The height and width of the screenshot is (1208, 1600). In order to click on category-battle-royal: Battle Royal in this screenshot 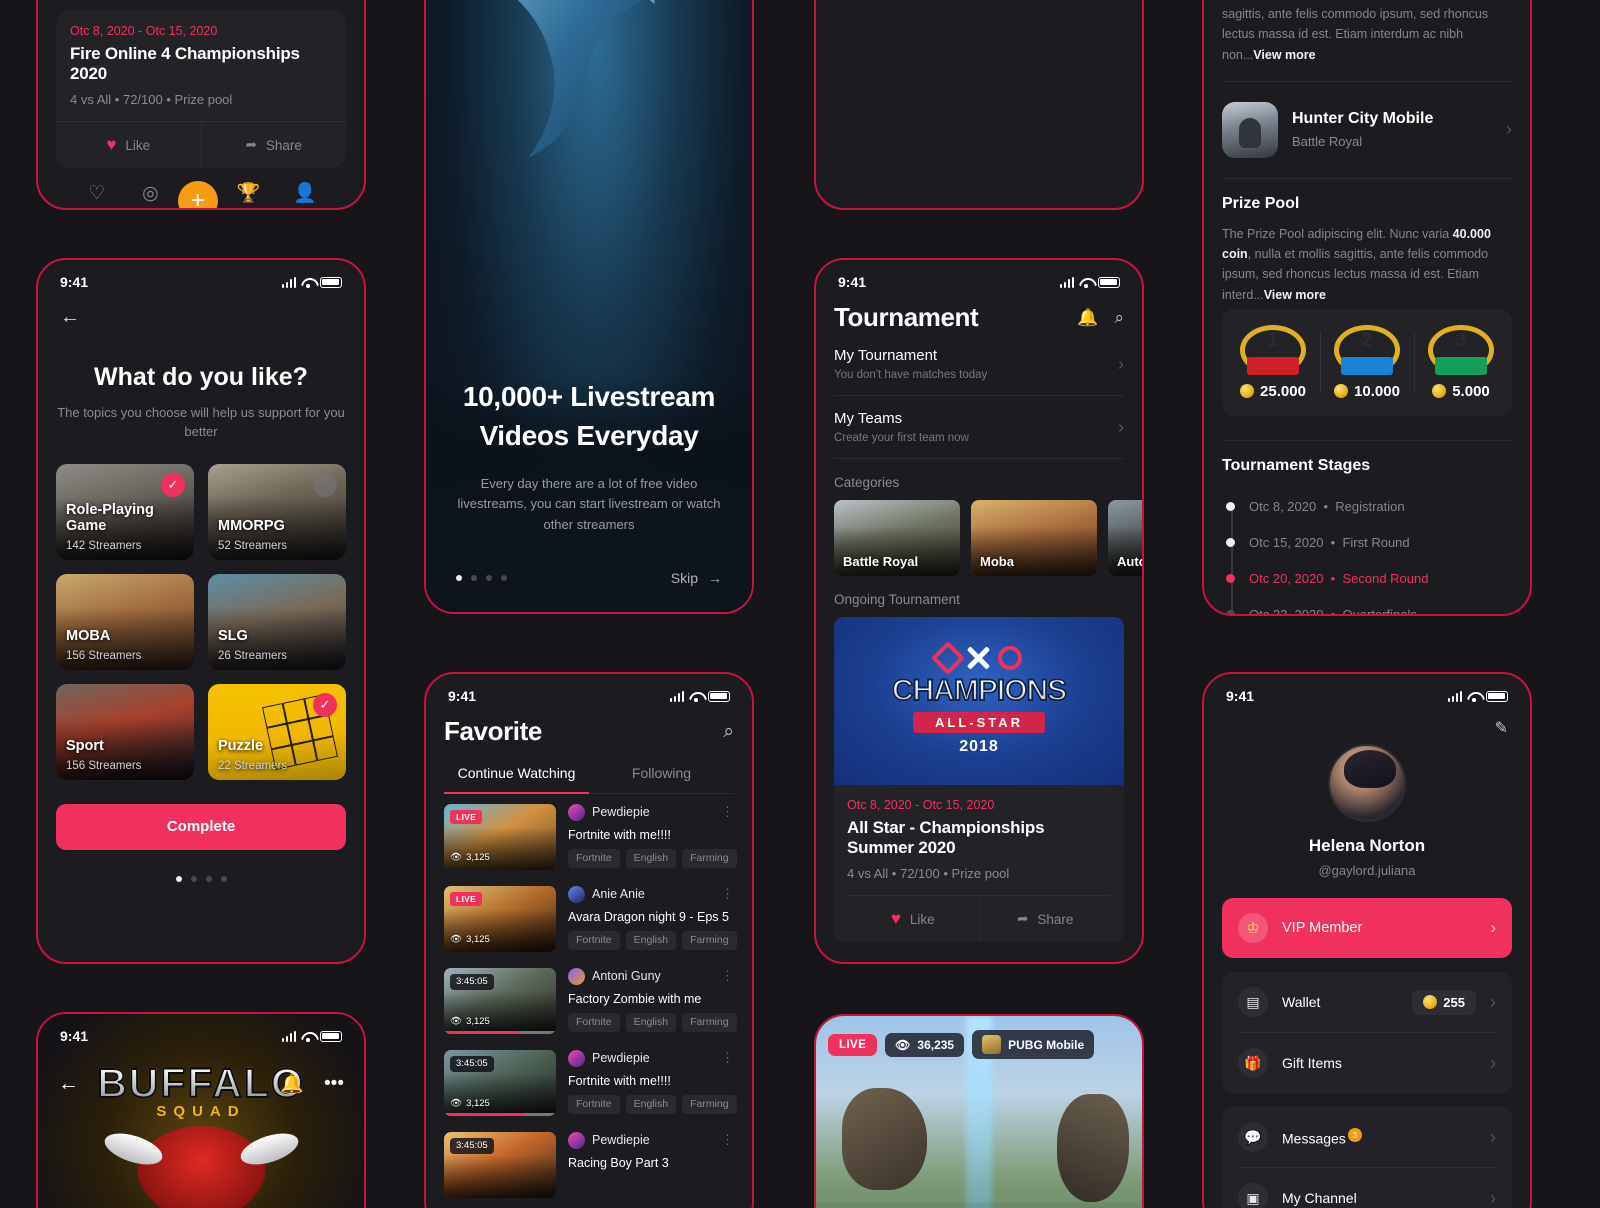, I will do `click(897, 538)`.